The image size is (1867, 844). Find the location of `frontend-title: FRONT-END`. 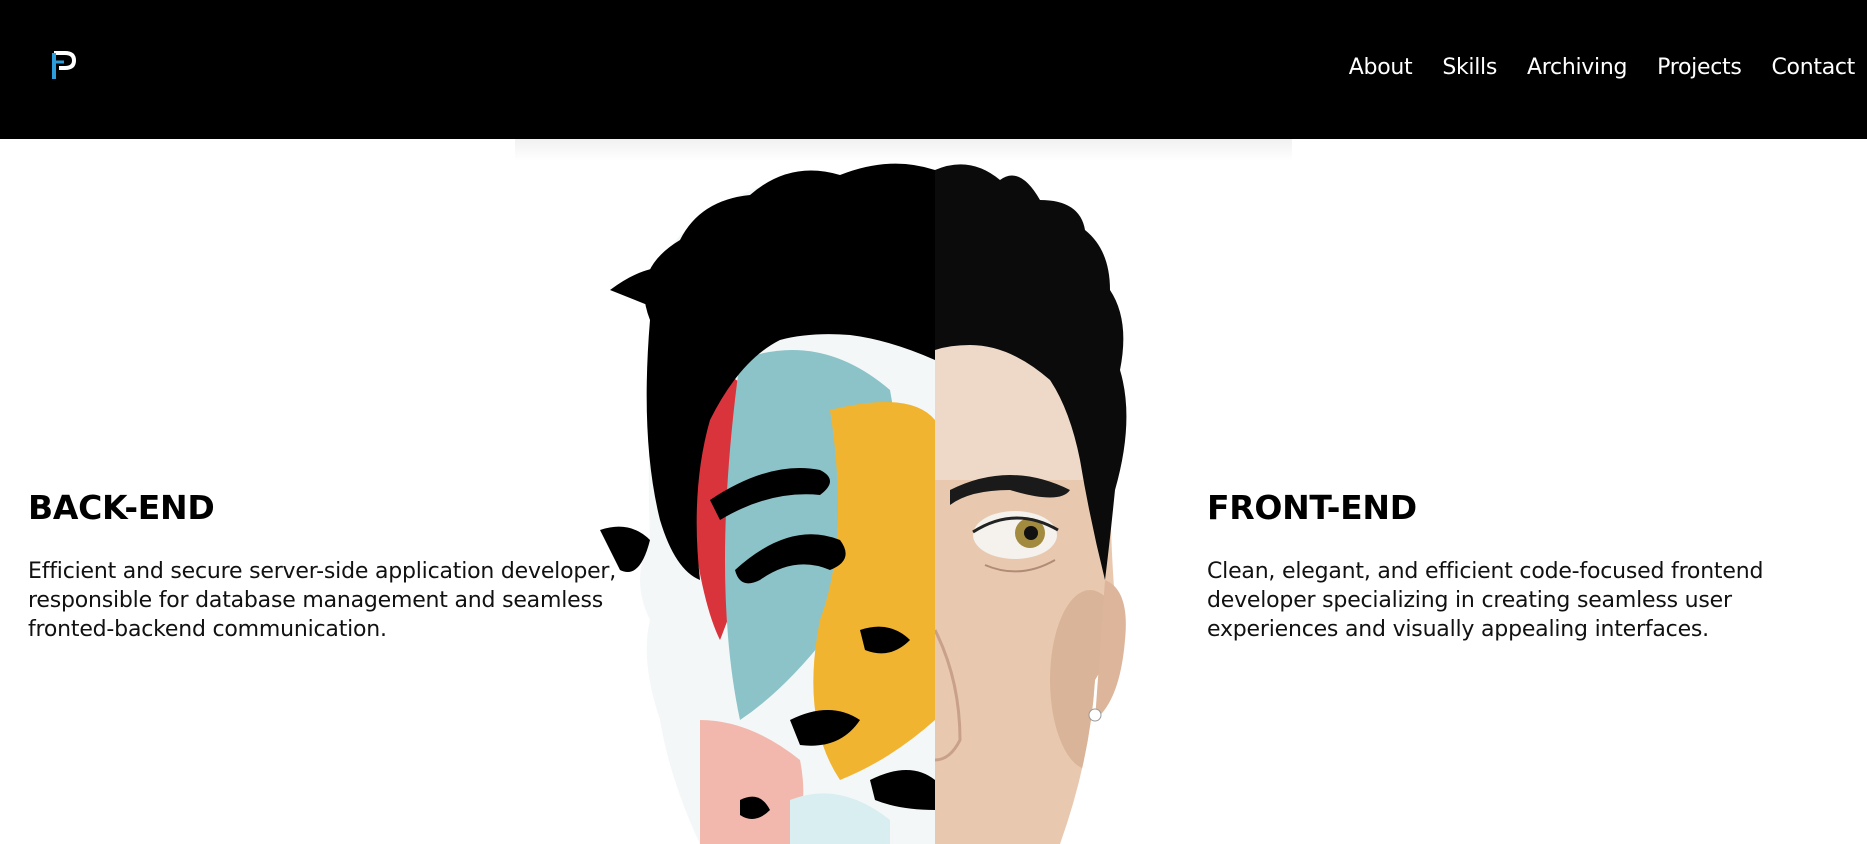

frontend-title: FRONT-END is located at coordinates (1312, 507).